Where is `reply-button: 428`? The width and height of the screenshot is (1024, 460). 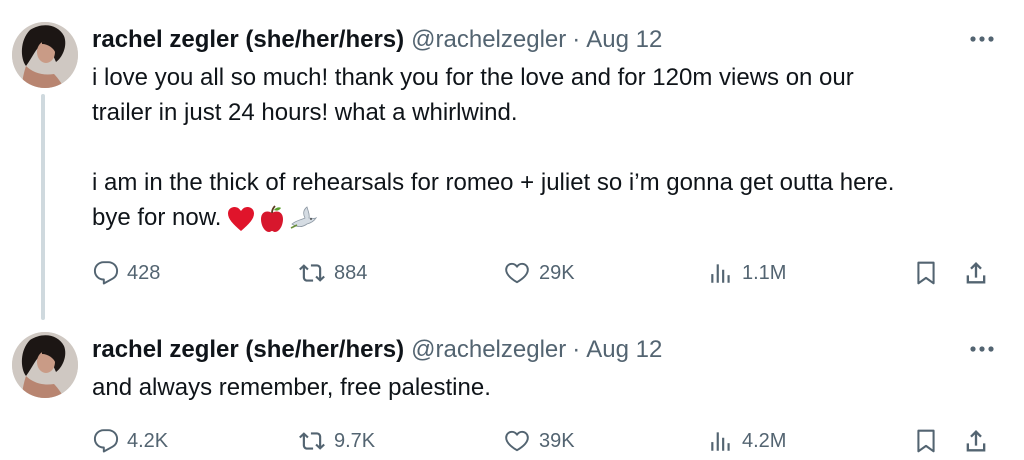 reply-button: 428 is located at coordinates (126, 273).